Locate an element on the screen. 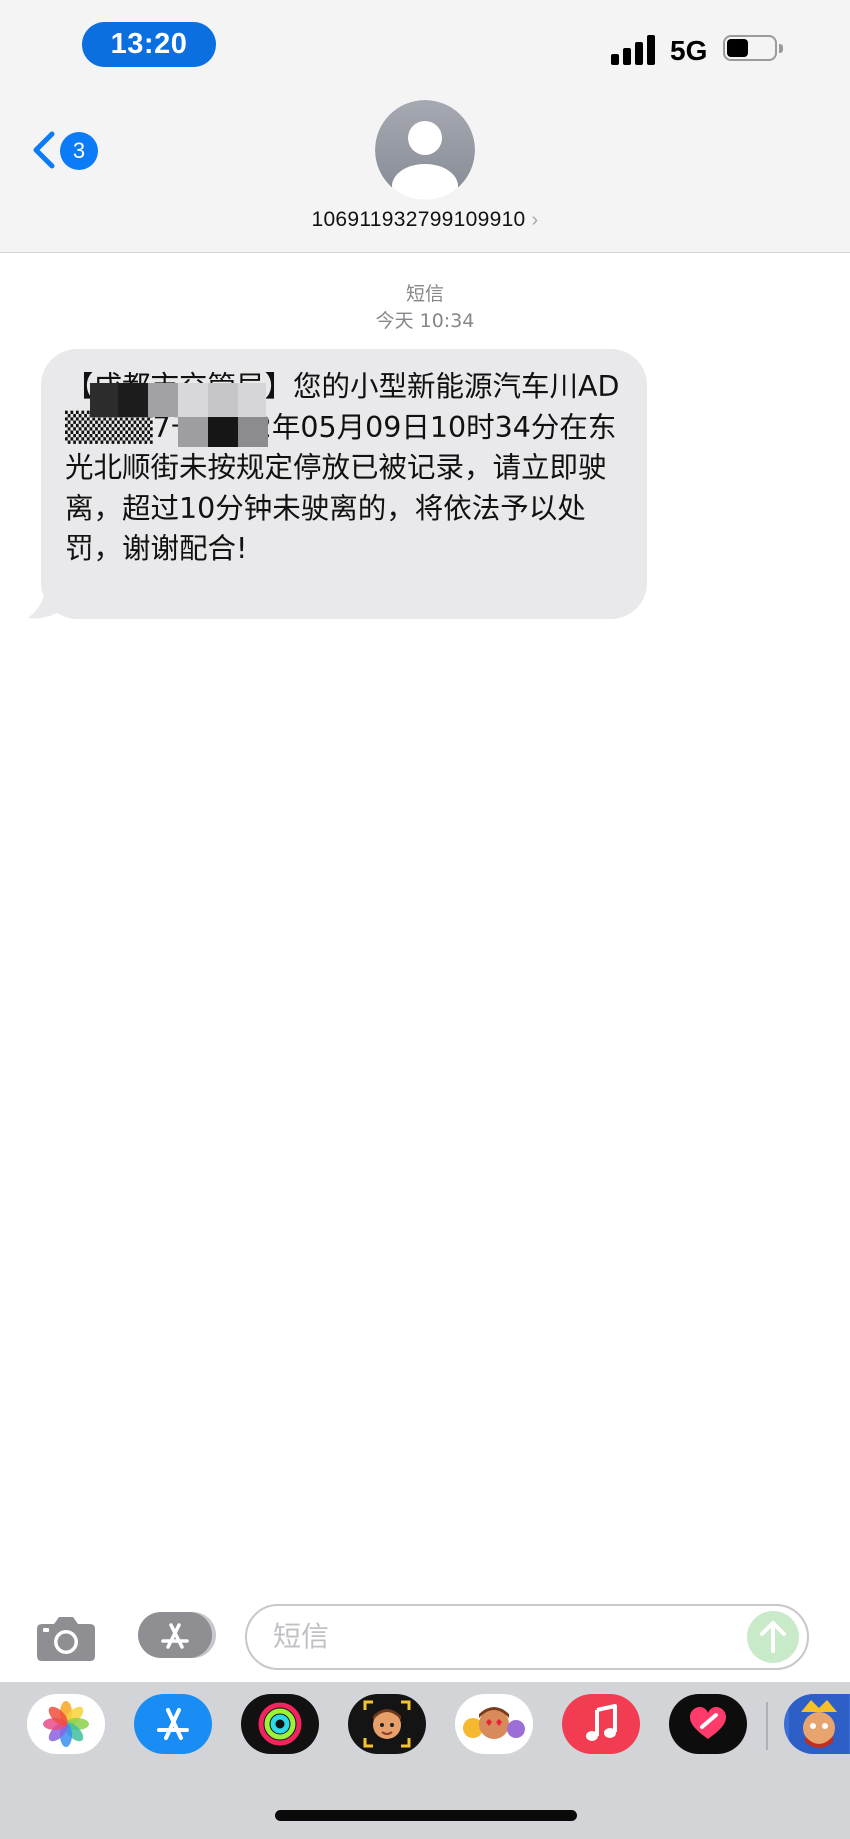 The height and width of the screenshot is (1839, 850). compose-bar: 短信 is located at coordinates (425, 1635).